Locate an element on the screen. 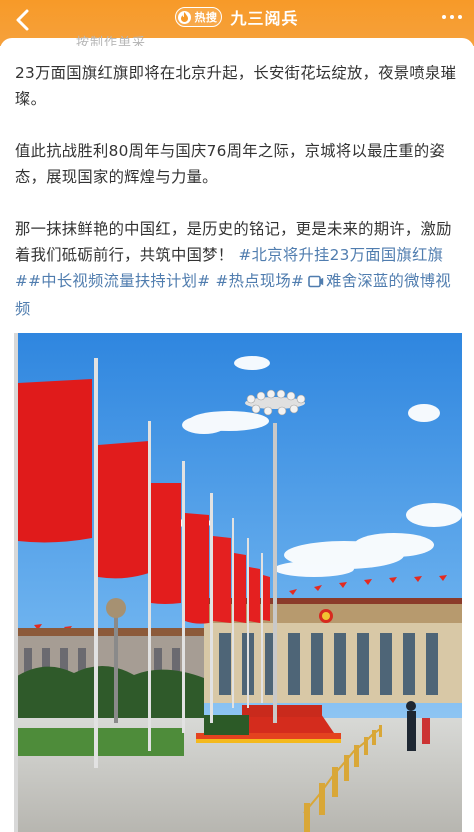  topic-link: #热点现场# is located at coordinates (260, 281).